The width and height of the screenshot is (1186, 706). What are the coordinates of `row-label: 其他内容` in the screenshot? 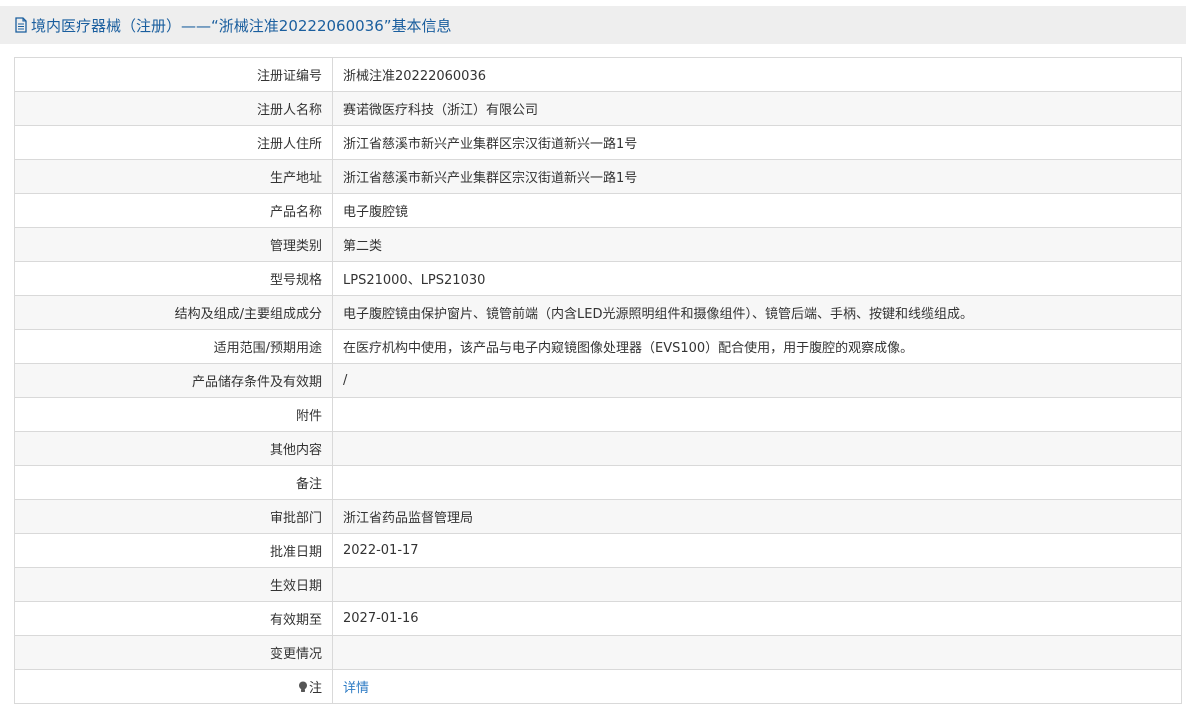 It's located at (173, 448).